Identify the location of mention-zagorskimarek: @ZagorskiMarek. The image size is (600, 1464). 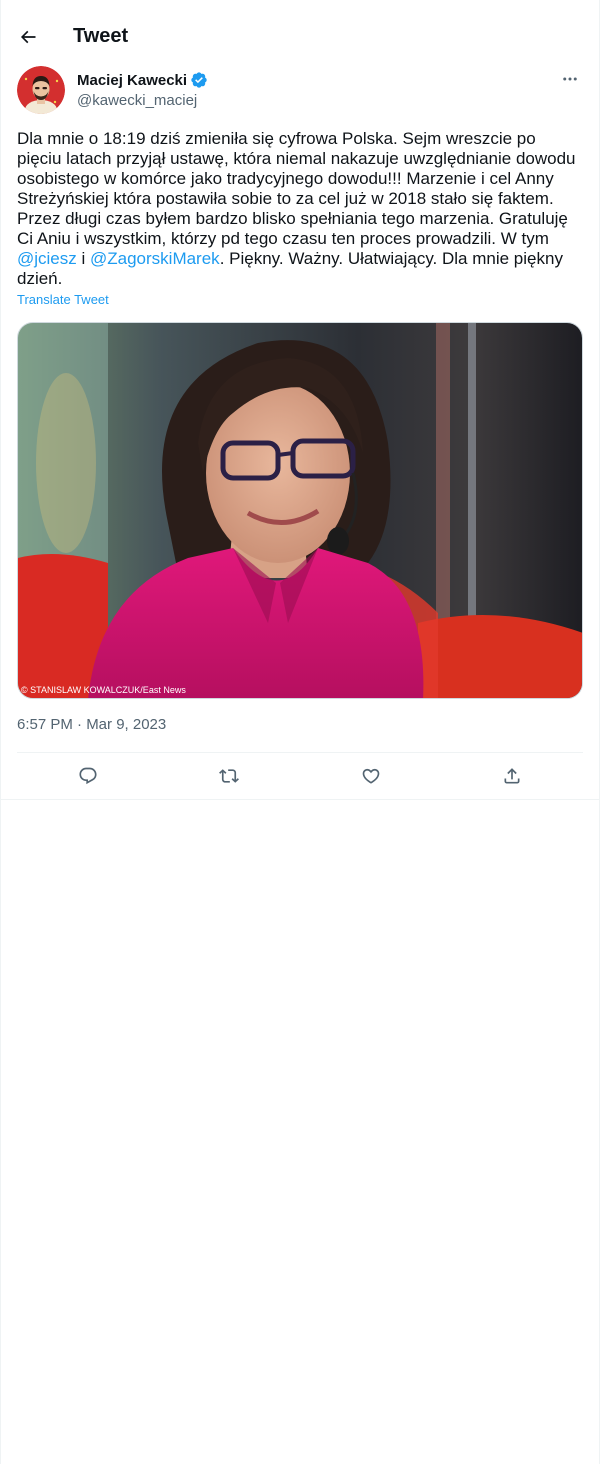
(155, 258).